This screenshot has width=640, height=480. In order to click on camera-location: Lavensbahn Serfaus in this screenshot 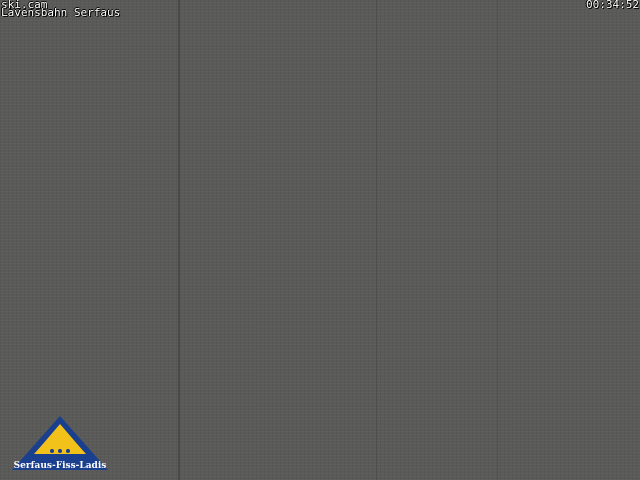, I will do `click(61, 12)`.